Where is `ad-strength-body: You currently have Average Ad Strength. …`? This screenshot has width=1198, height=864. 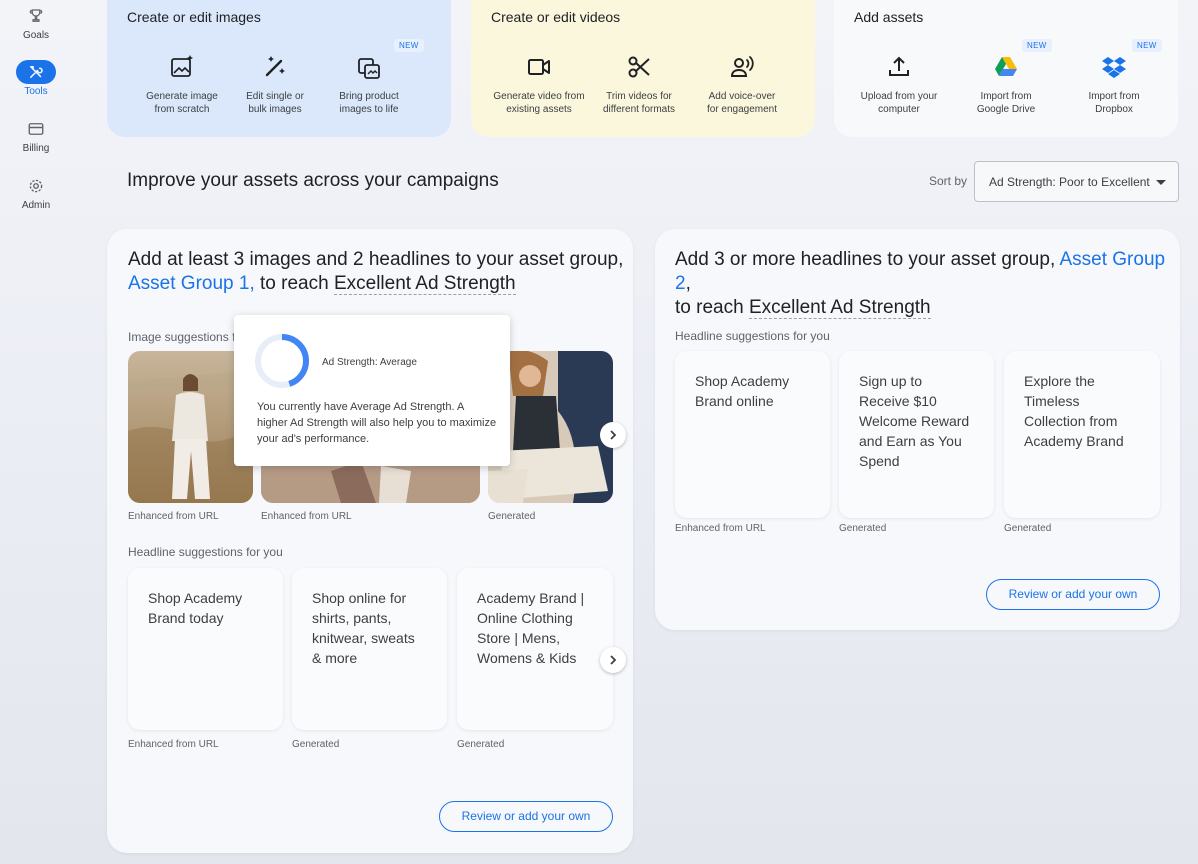
ad-strength-body: You currently have Average Ad Strength. … is located at coordinates (377, 423).